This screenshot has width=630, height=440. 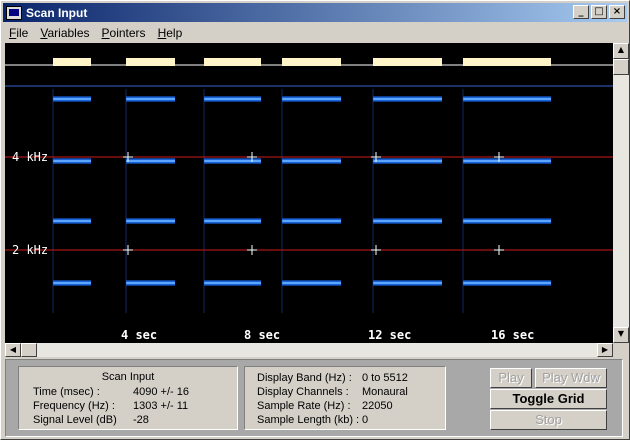 What do you see at coordinates (571, 378) in the screenshot?
I see `play-window-button: Play Wdw` at bounding box center [571, 378].